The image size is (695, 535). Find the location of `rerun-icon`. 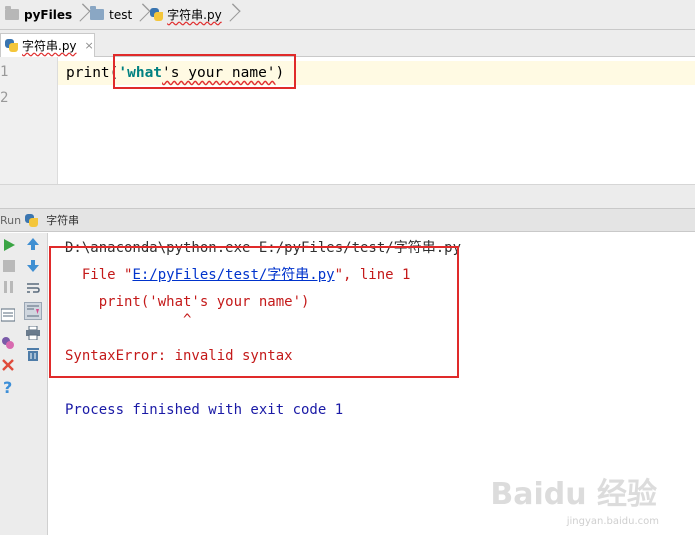

rerun-icon is located at coordinates (9, 245).